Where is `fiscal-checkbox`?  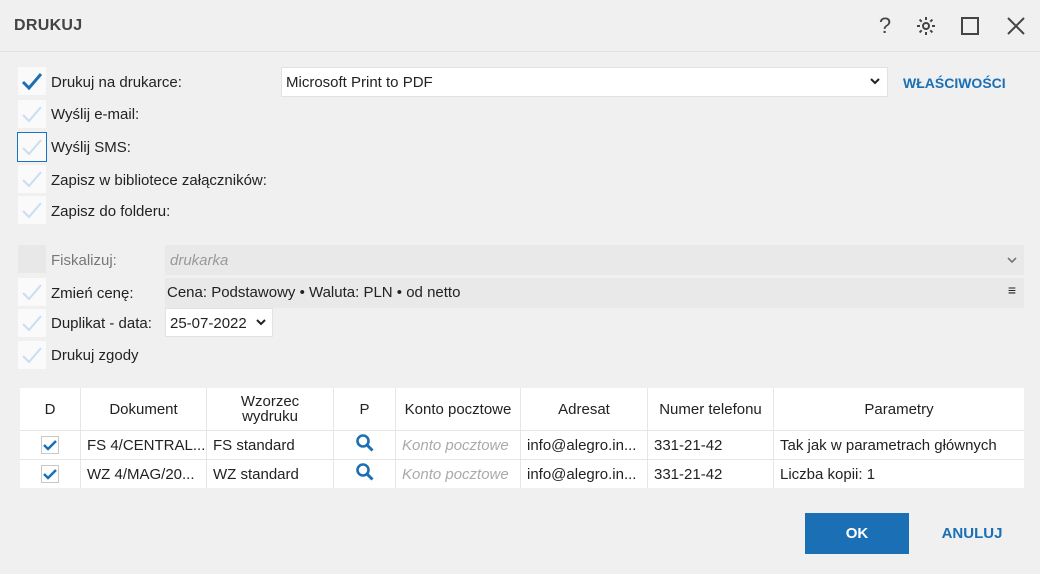
fiscal-checkbox is located at coordinates (32, 259).